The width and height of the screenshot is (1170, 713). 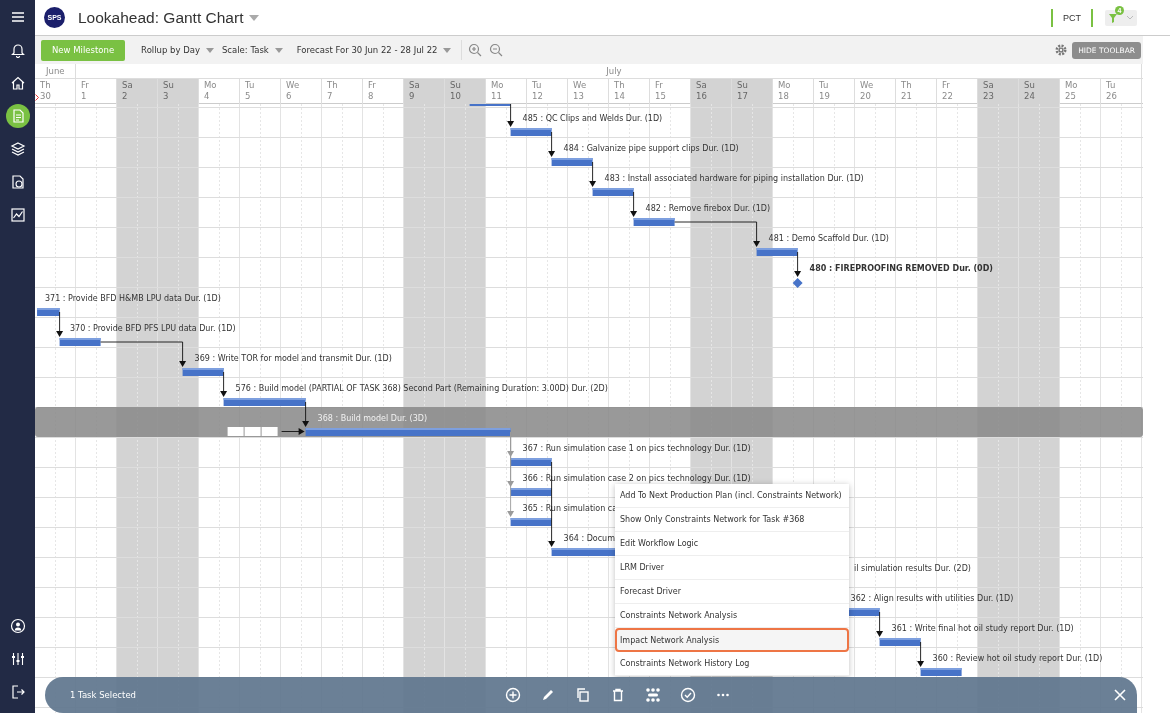 What do you see at coordinates (948, 96) in the screenshot?
I see `date-label: 22` at bounding box center [948, 96].